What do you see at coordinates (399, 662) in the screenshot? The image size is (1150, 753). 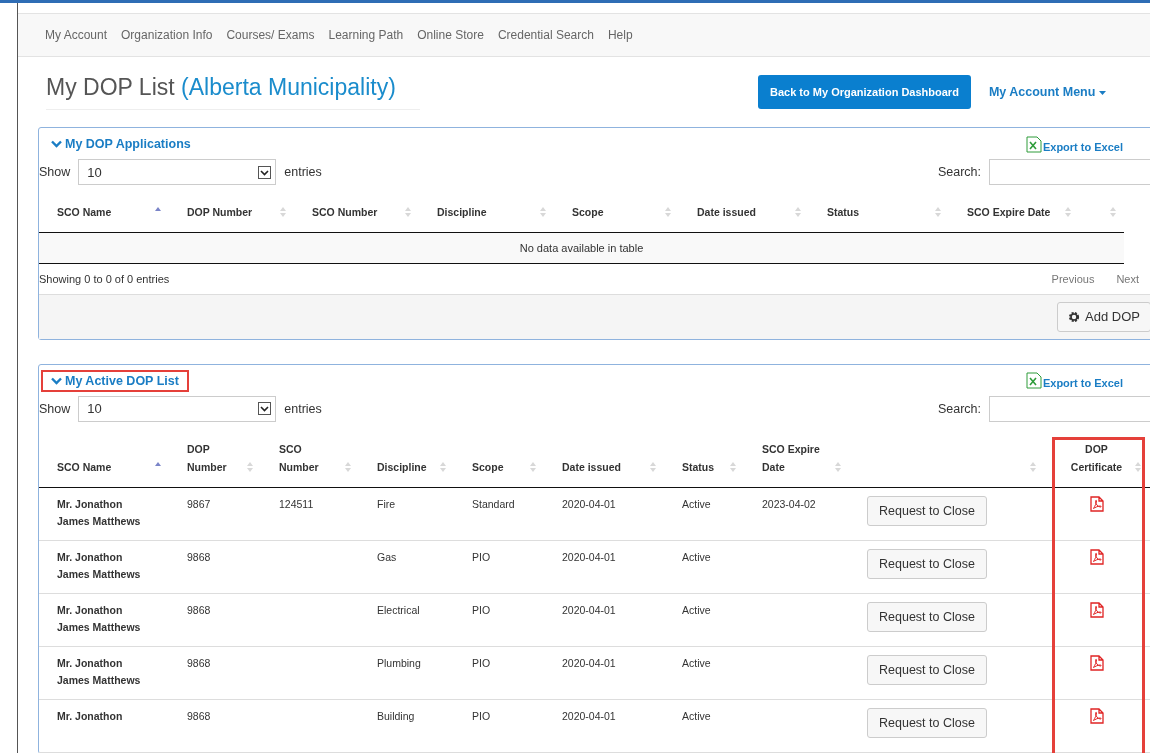 I see `table-cell: Plumbing` at bounding box center [399, 662].